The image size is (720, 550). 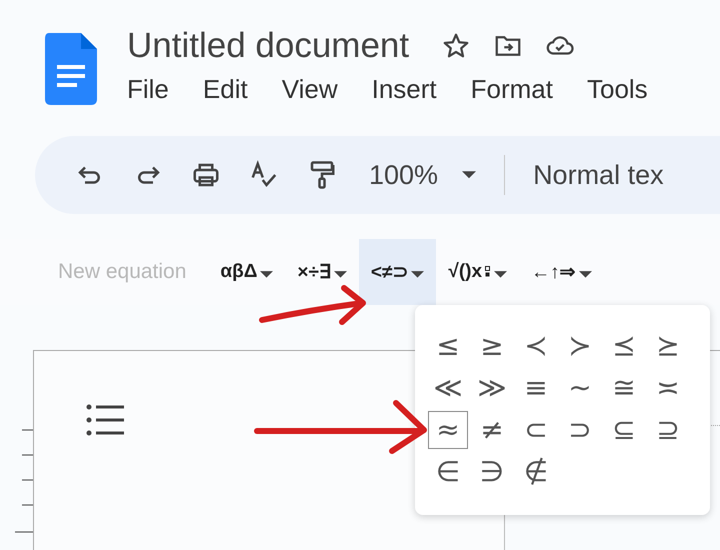 I want to click on symbol-option: ∼, so click(x=580, y=388).